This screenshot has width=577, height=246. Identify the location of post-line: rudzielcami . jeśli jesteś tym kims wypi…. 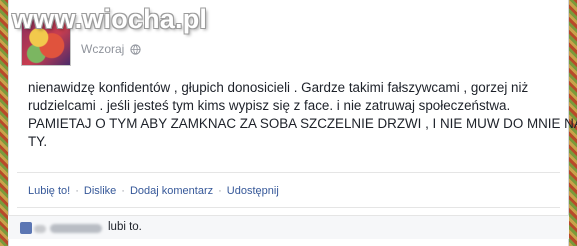
(269, 105).